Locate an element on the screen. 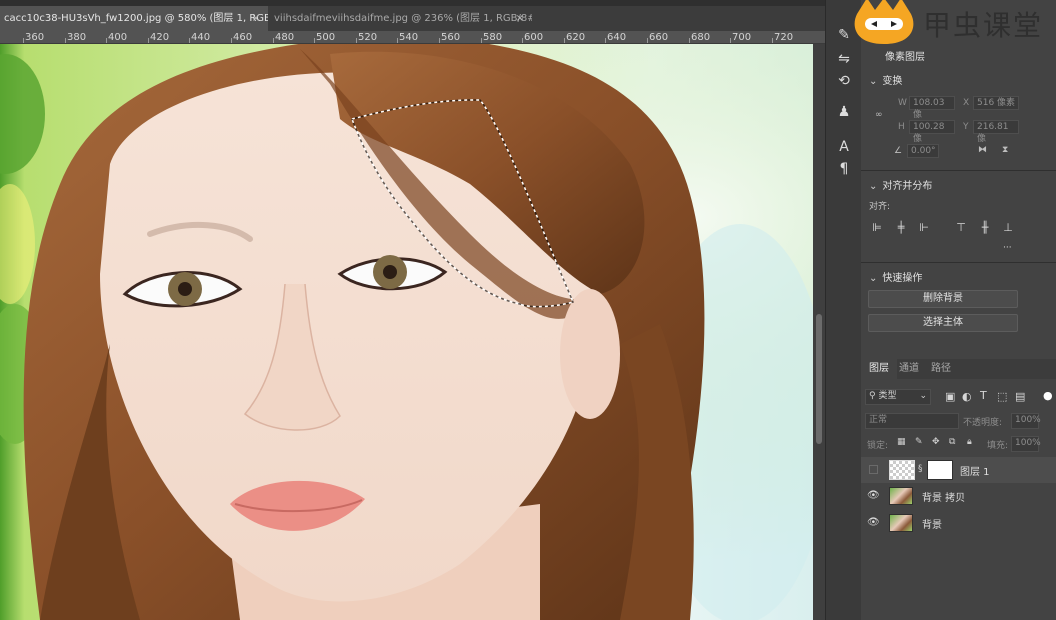  layer-row-layer1: § 图层 1 is located at coordinates (958, 470).